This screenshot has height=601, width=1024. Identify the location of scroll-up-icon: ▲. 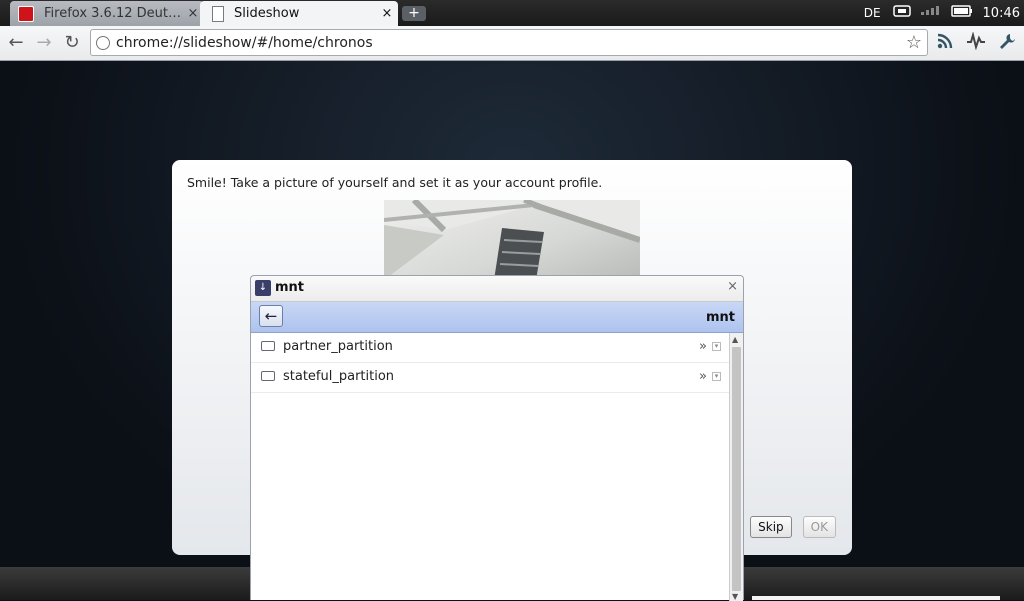
(735, 339).